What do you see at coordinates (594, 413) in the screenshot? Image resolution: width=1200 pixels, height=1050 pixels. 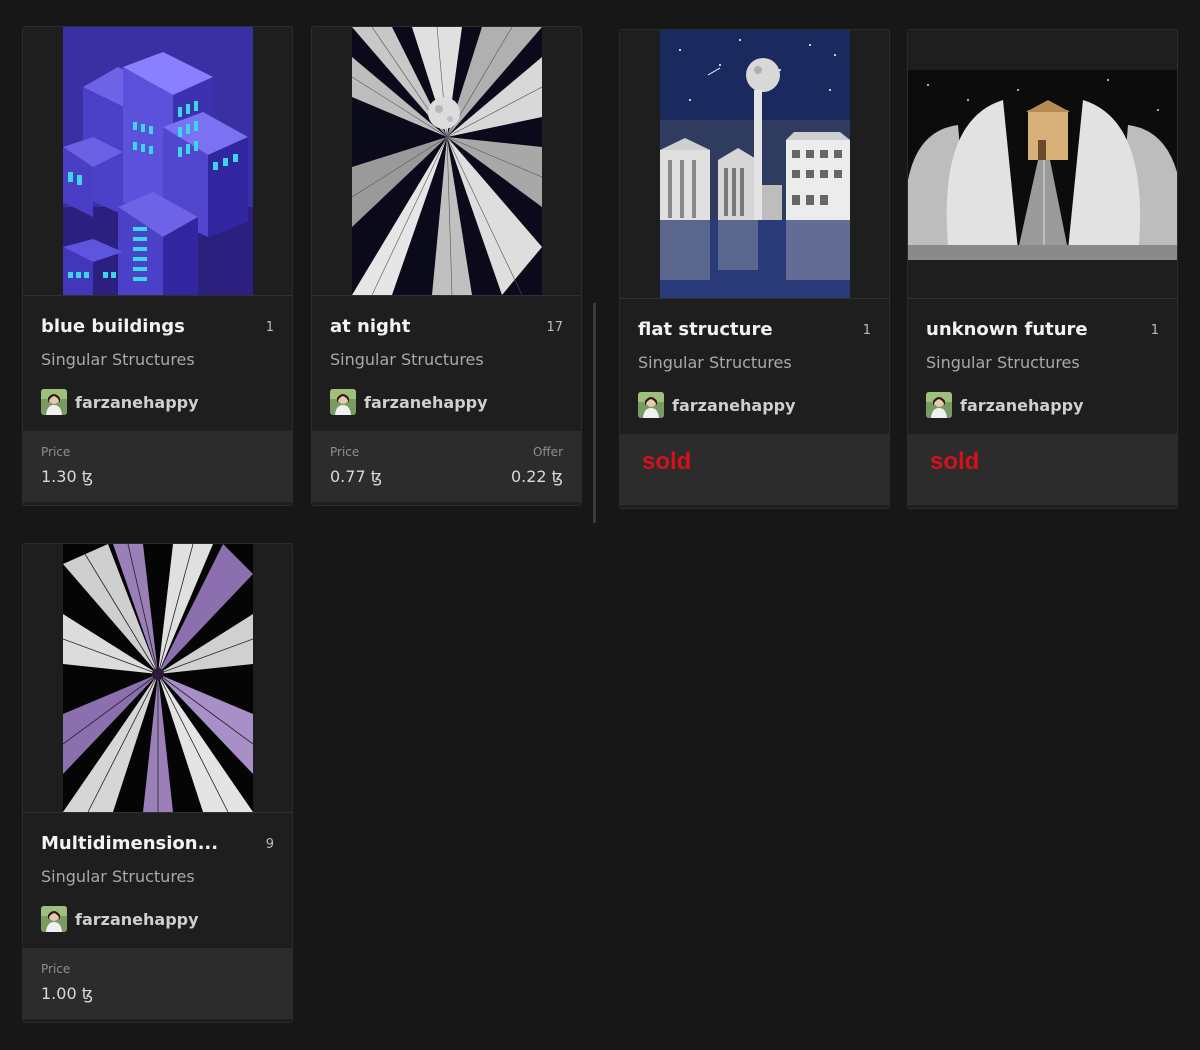 I see `column-divider` at bounding box center [594, 413].